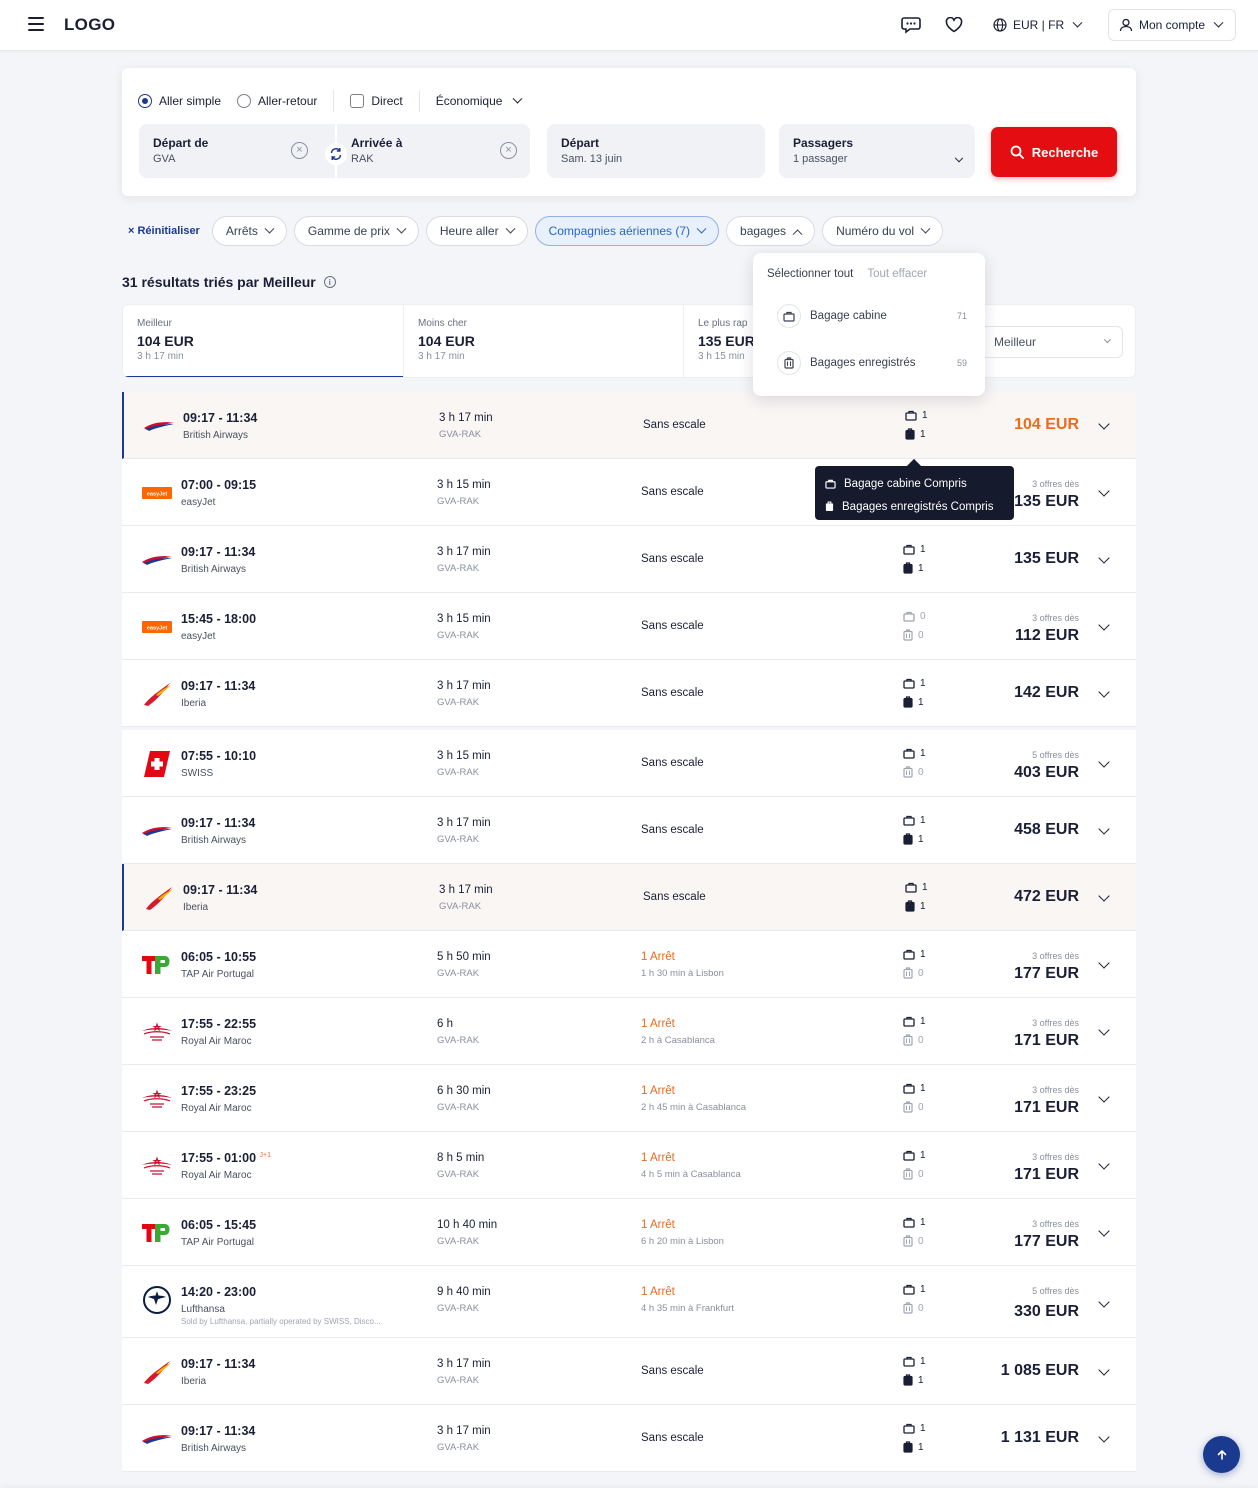  I want to click on heart-icon, so click(954, 25).